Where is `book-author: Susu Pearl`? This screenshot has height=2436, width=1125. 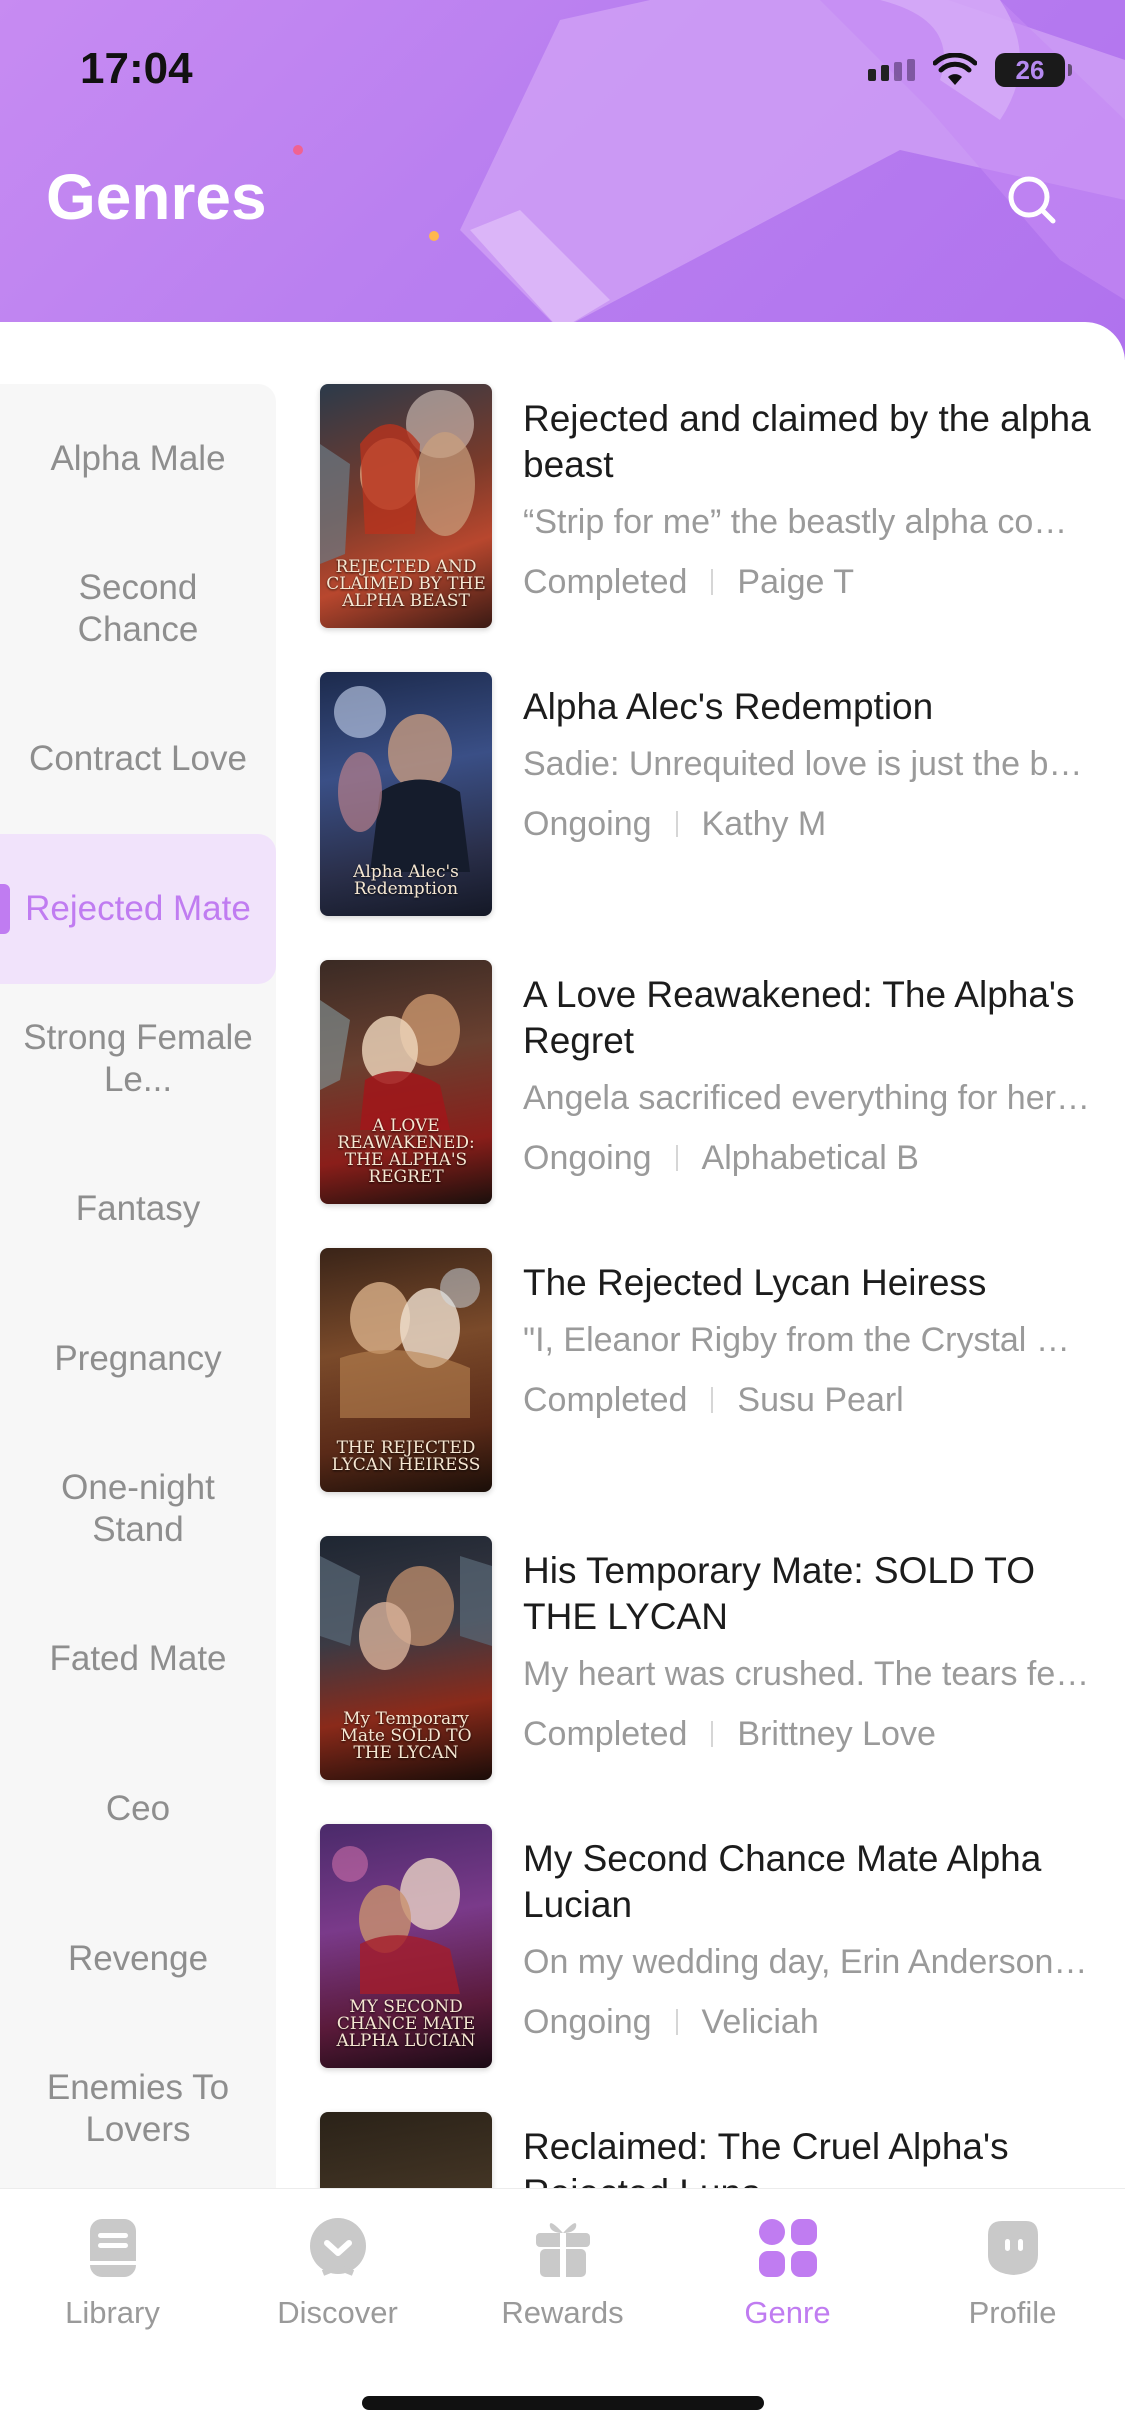 book-author: Susu Pearl is located at coordinates (820, 1400).